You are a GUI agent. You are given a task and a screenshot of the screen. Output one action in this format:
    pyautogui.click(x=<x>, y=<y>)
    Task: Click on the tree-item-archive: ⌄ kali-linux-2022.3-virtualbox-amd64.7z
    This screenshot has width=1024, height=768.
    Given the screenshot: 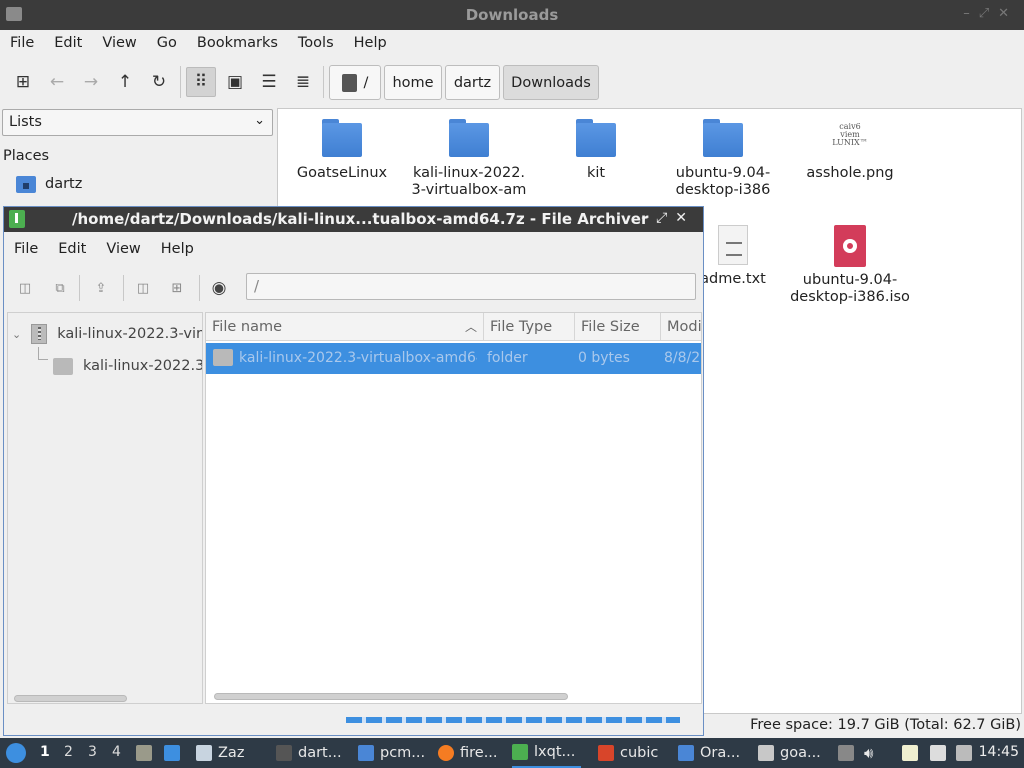 What is the action you would take?
    pyautogui.click(x=107, y=334)
    